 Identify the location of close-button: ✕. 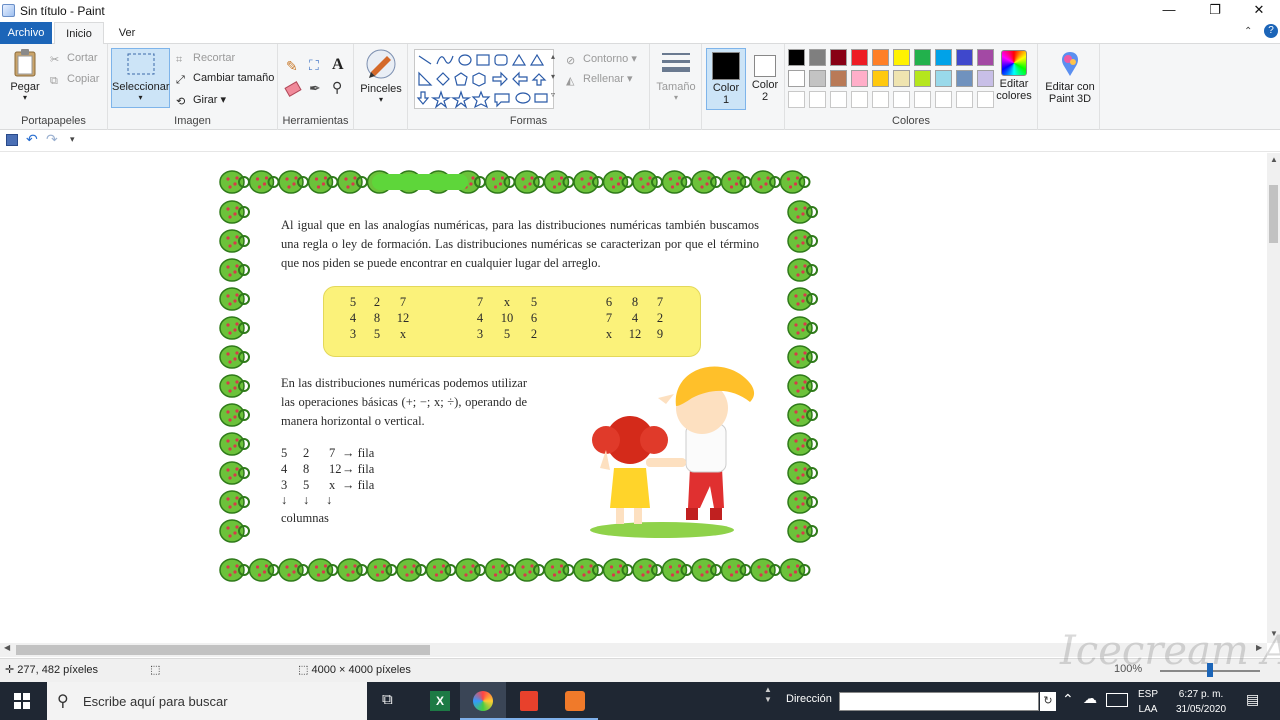
(1258, 11).